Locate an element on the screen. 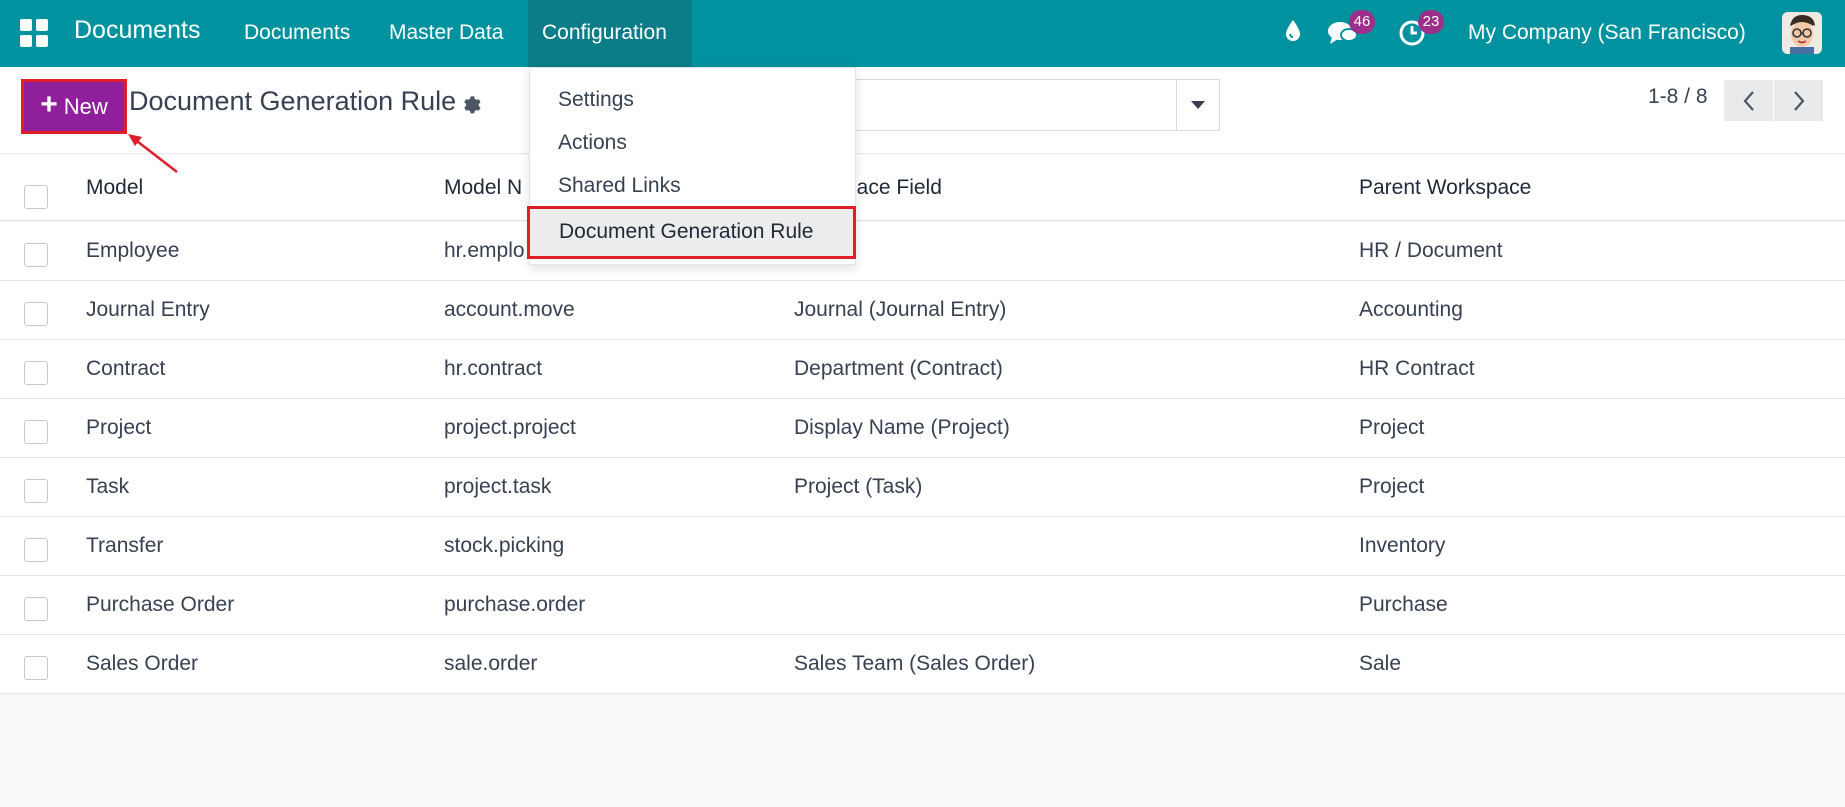  messages-count-badge: 46 is located at coordinates (1362, 22).